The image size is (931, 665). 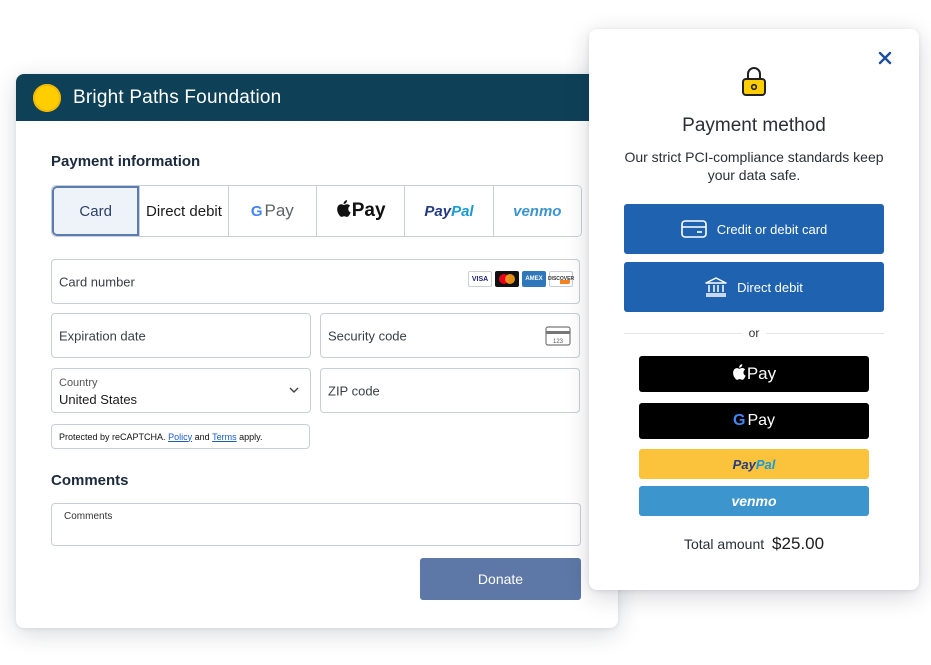 What do you see at coordinates (798, 543) in the screenshot?
I see `total-amount-value: $25.00` at bounding box center [798, 543].